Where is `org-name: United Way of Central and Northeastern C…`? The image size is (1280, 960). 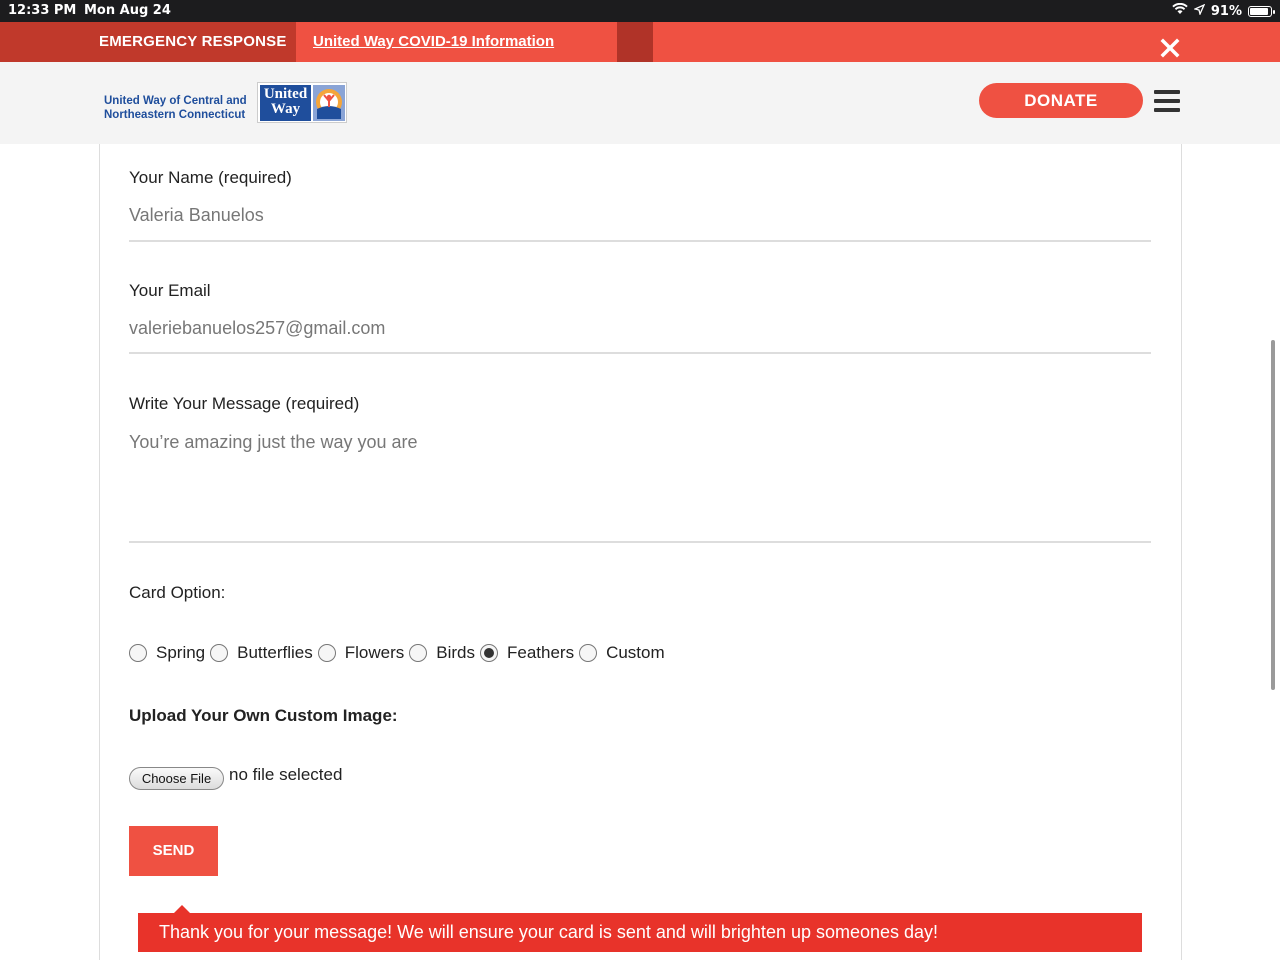 org-name: United Way of Central and Northeastern C… is located at coordinates (175, 108).